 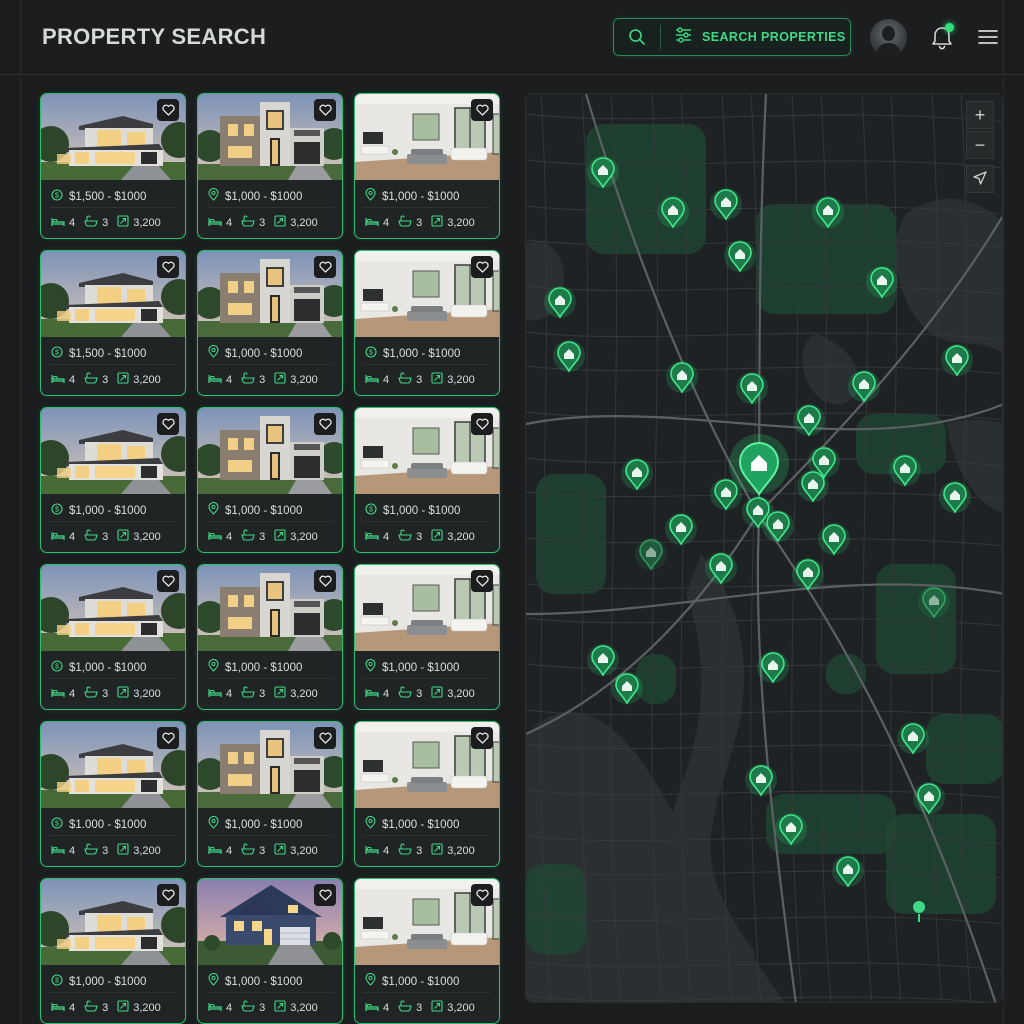 I want to click on user-avatar, so click(x=888, y=37).